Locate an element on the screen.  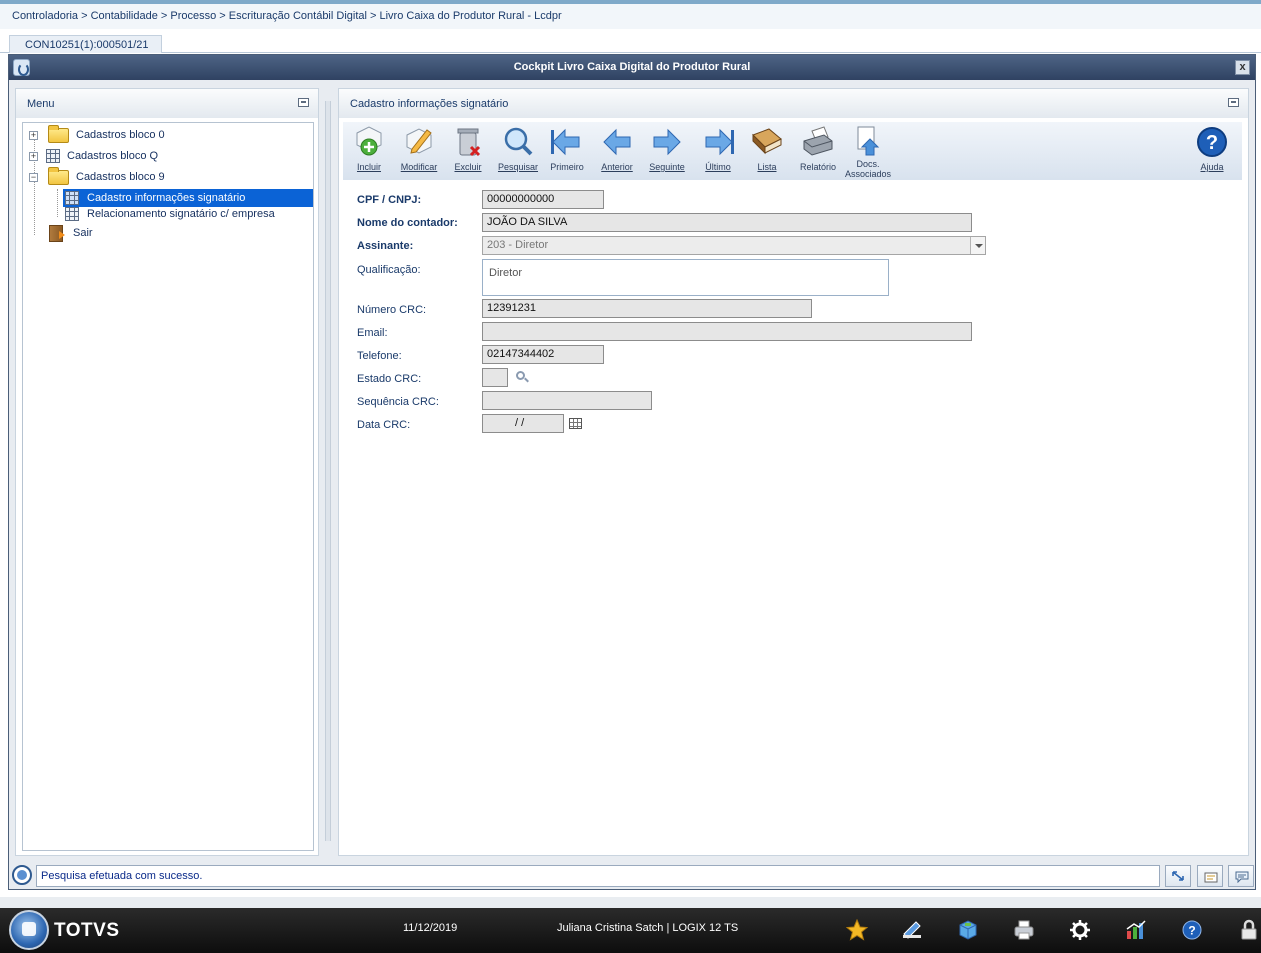
lock-icon is located at coordinates (1249, 930).